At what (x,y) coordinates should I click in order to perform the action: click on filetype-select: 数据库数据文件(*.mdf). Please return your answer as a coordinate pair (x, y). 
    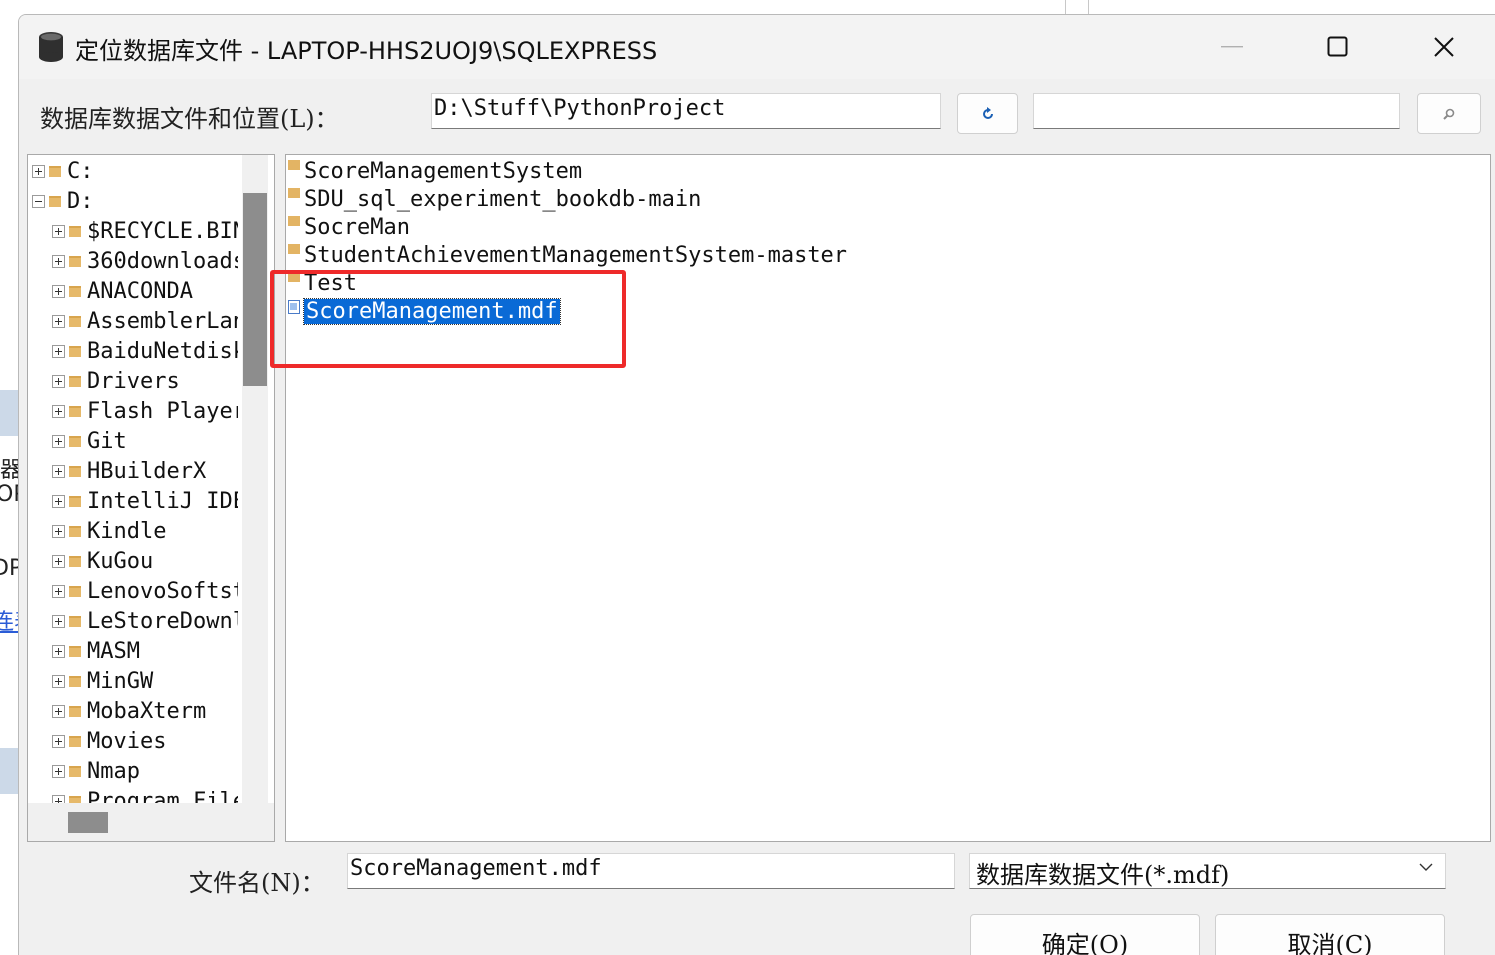
    Looking at the image, I should click on (1207, 871).